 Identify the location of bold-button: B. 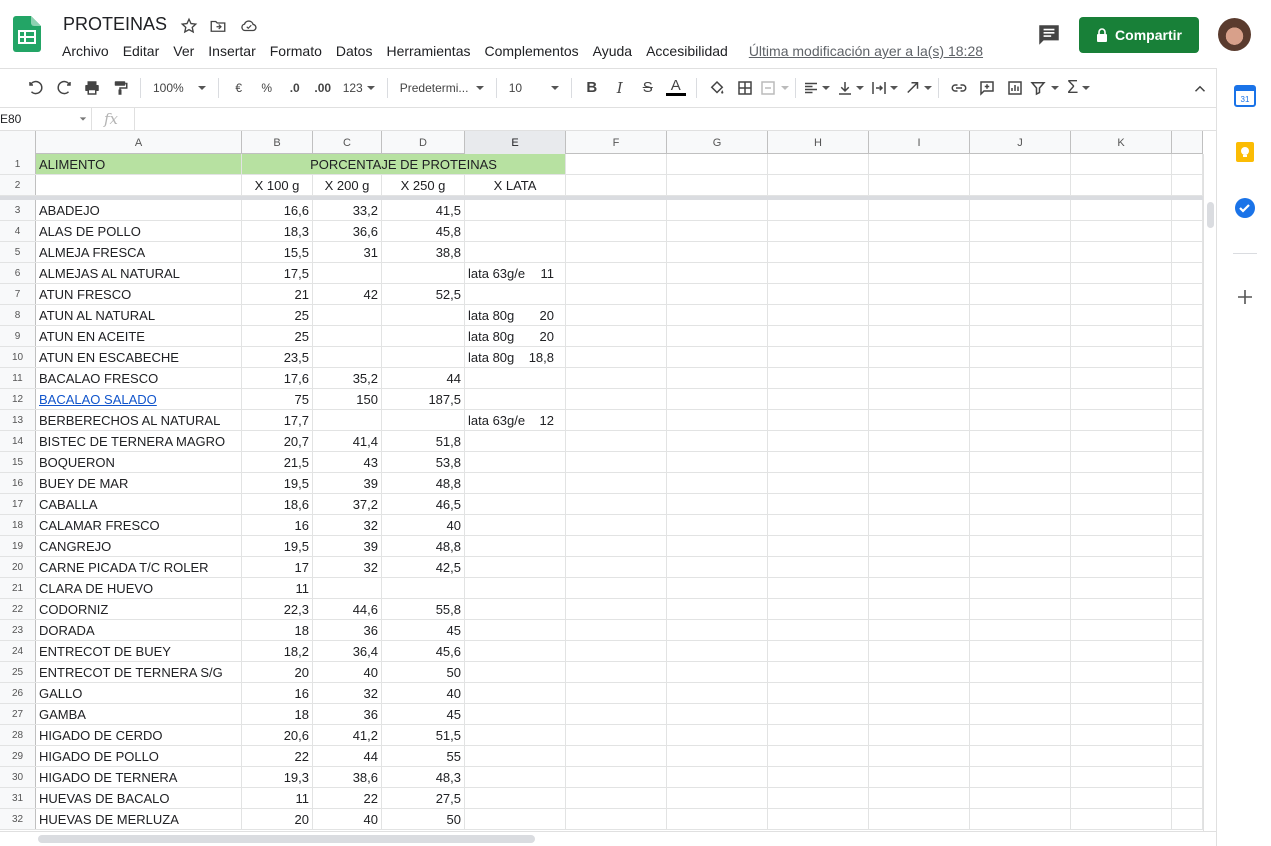
(592, 88).